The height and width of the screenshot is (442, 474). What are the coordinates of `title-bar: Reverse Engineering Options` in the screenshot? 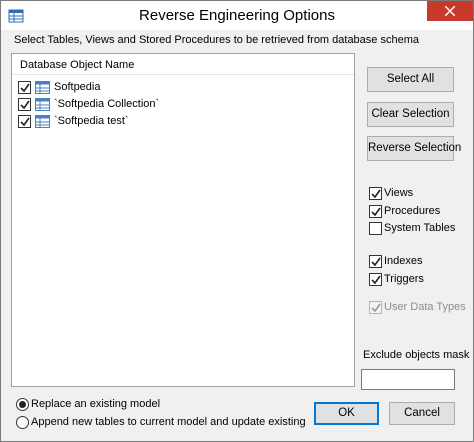 It's located at (237, 15).